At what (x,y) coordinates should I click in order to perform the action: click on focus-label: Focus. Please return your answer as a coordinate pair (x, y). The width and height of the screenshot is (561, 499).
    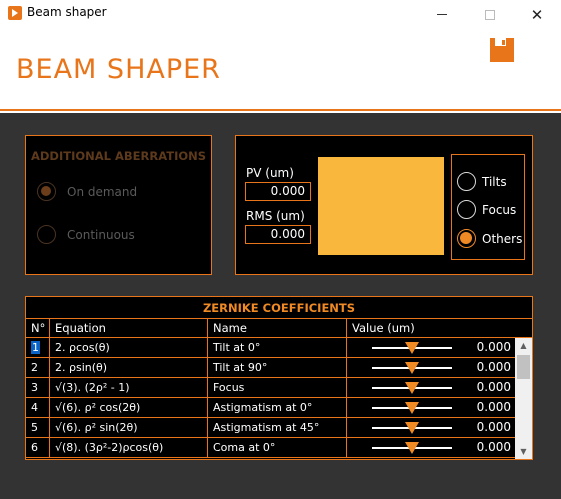
    Looking at the image, I should click on (499, 209).